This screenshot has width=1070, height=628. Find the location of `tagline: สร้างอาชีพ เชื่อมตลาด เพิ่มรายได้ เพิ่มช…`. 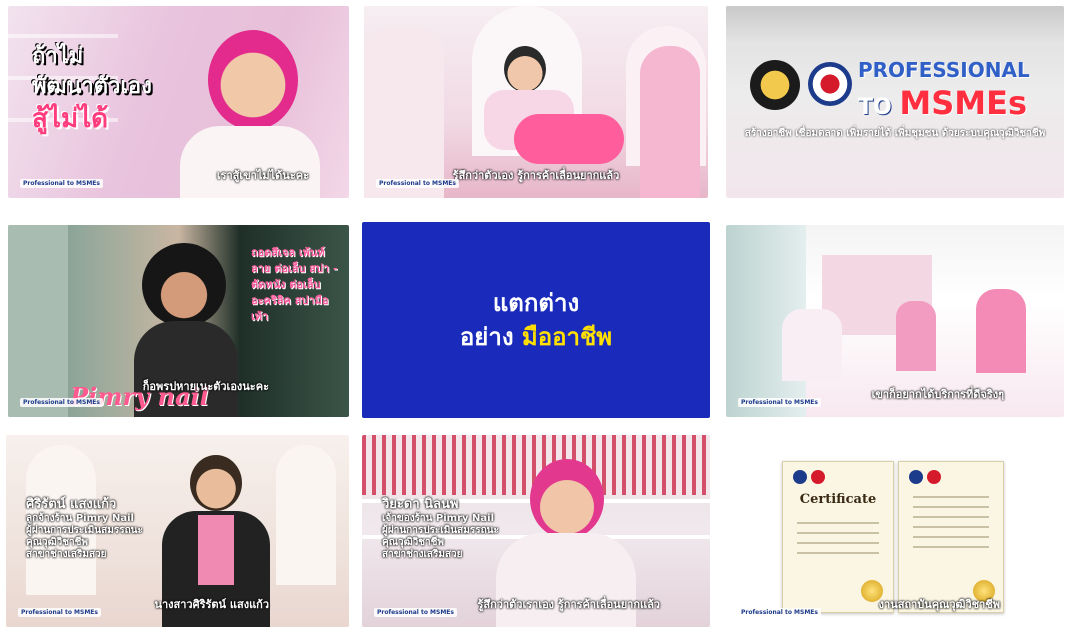

tagline: สร้างอาชีพ เชื่อมตลาด เพิ่มรายได้ เพิ่มช… is located at coordinates (895, 133).